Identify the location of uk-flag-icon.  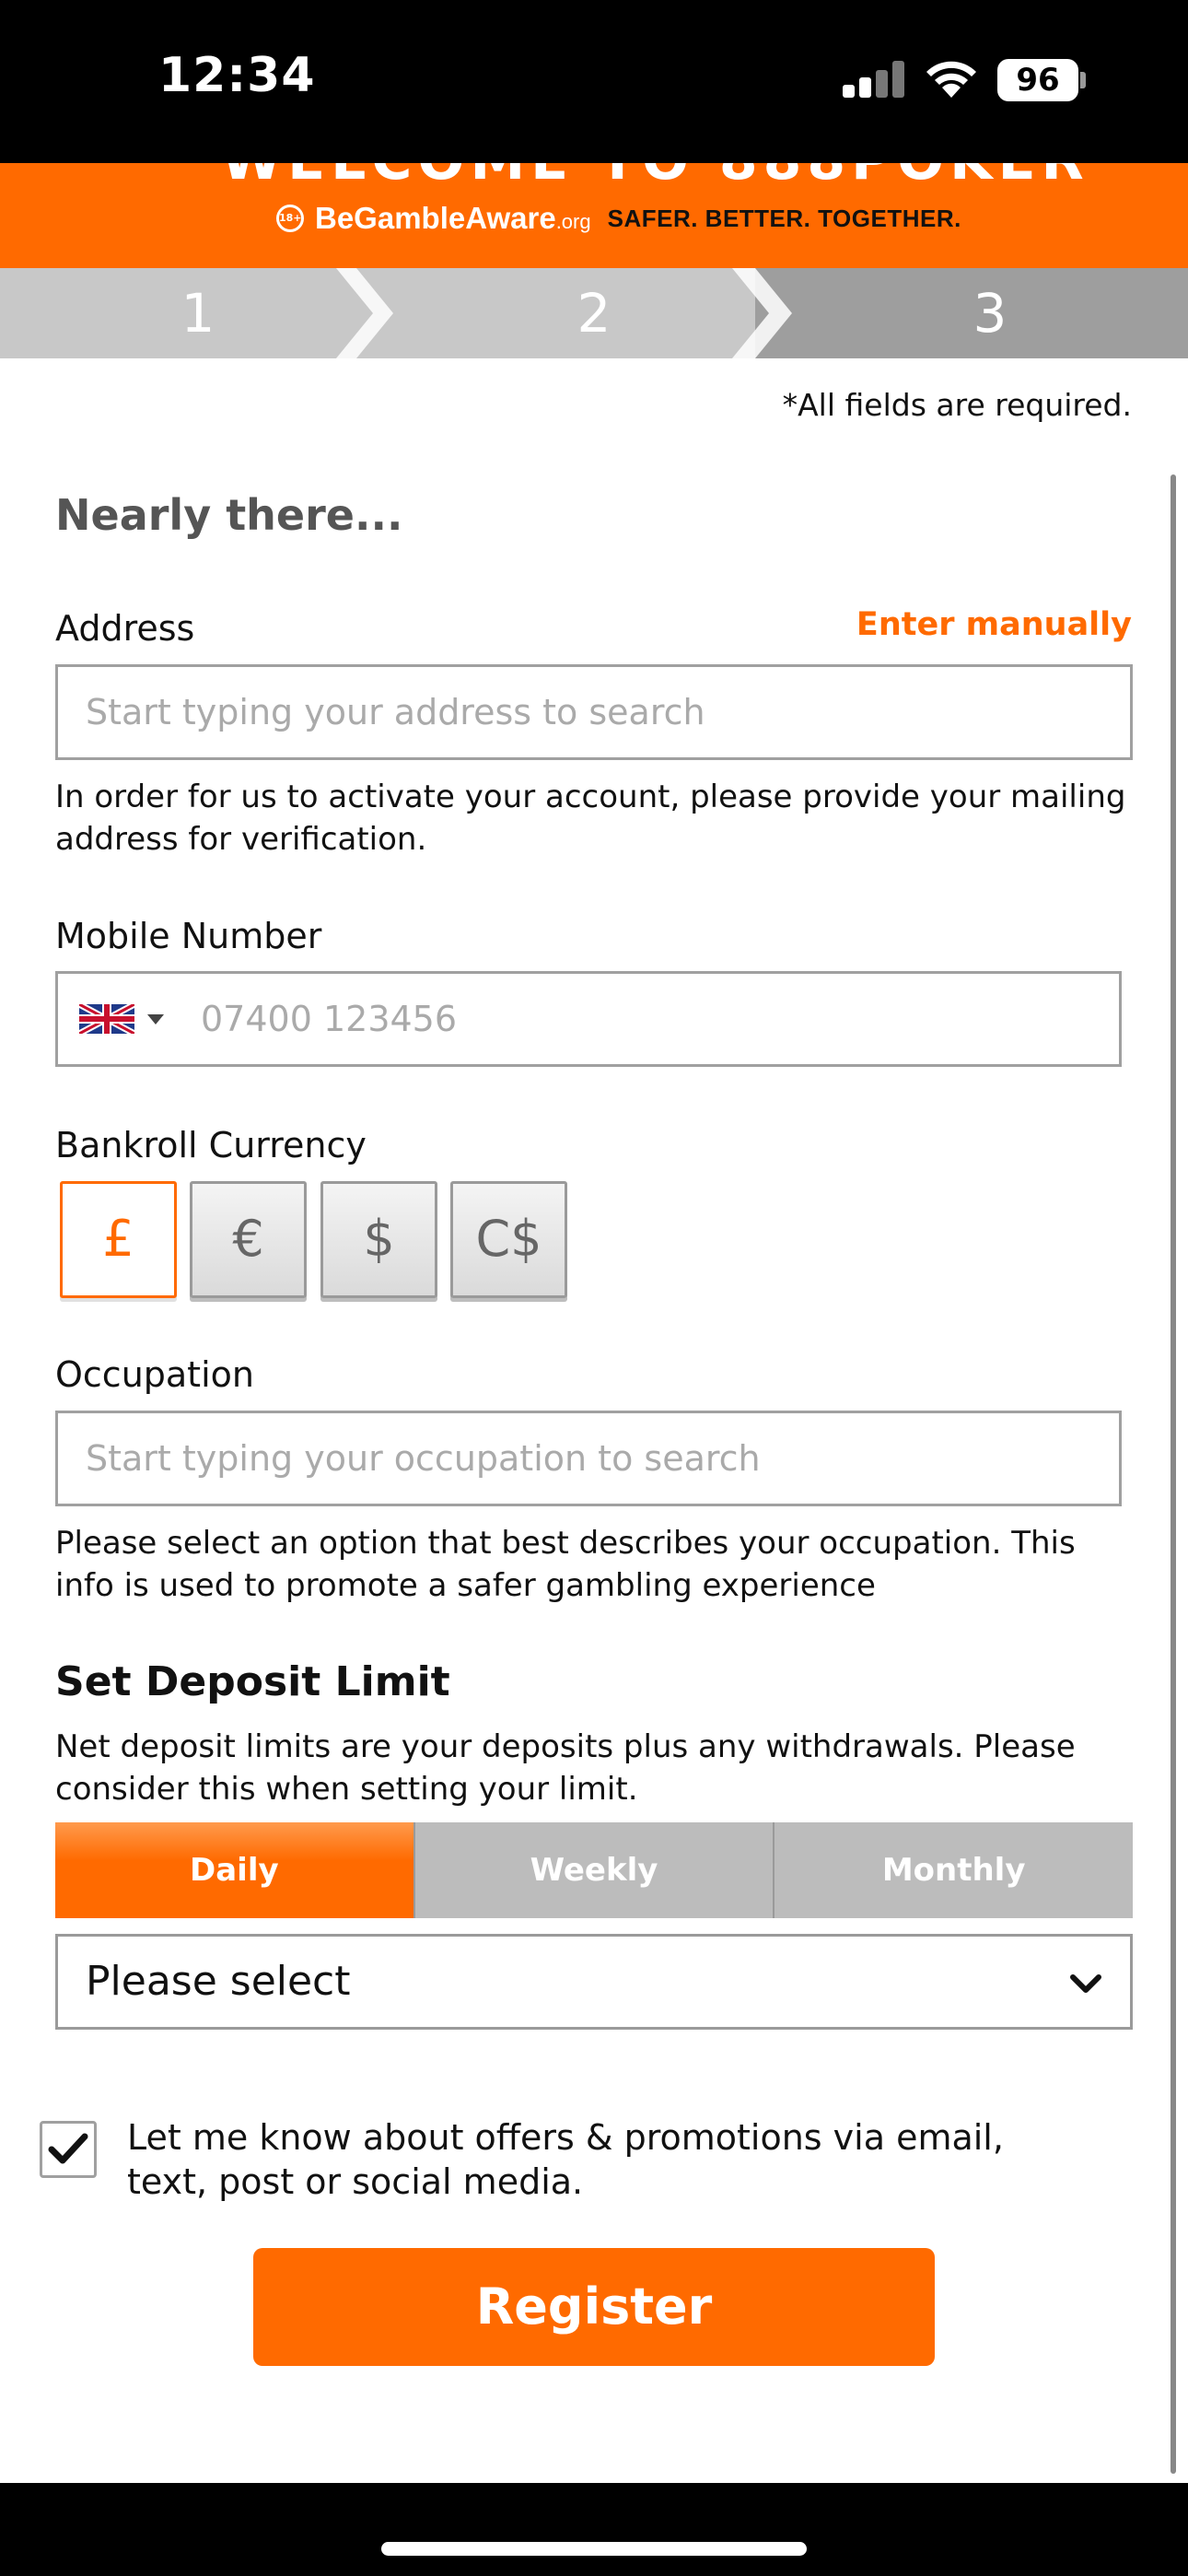
(106, 1019).